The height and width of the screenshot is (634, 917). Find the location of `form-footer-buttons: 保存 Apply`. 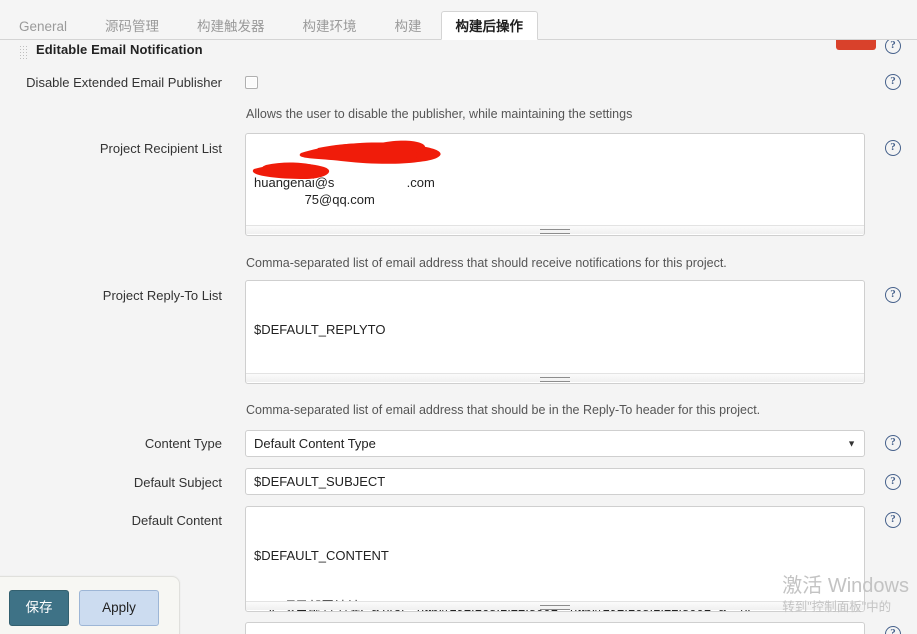

form-footer-buttons: 保存 Apply is located at coordinates (90, 605).